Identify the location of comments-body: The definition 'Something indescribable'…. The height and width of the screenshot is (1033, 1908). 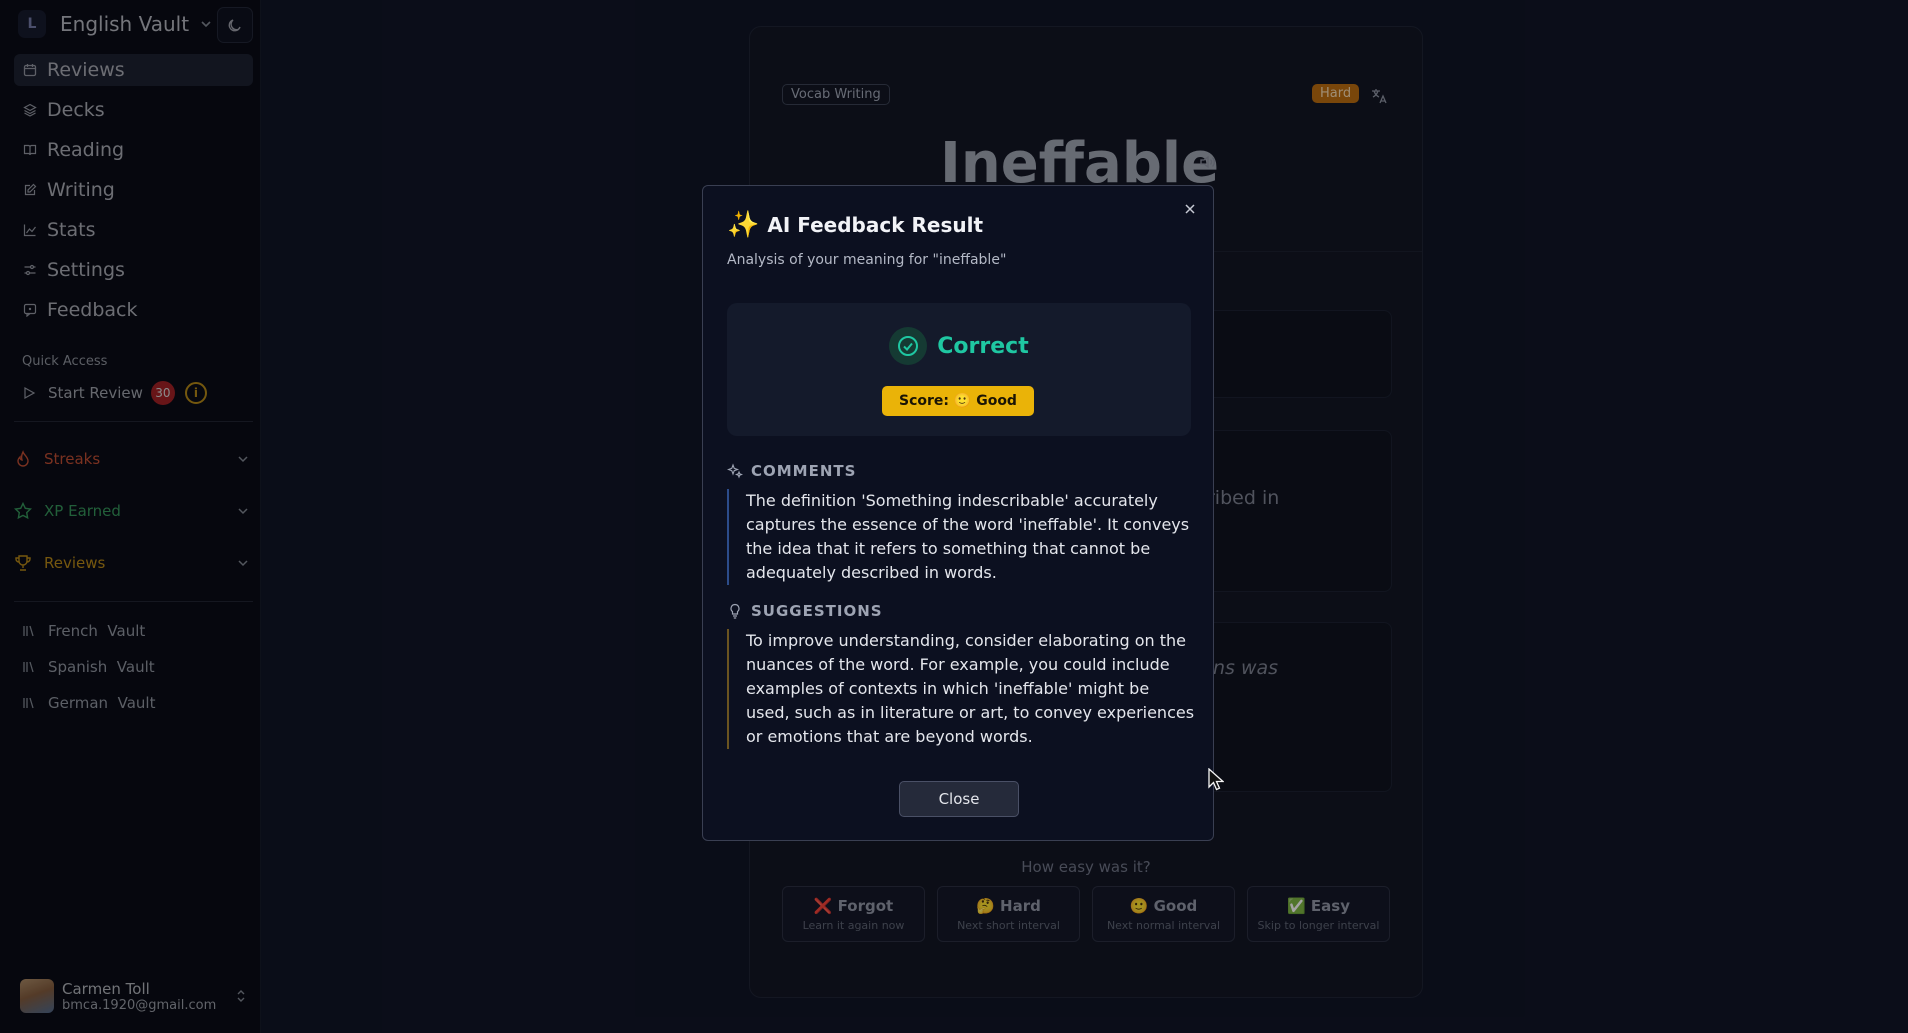
(962, 537).